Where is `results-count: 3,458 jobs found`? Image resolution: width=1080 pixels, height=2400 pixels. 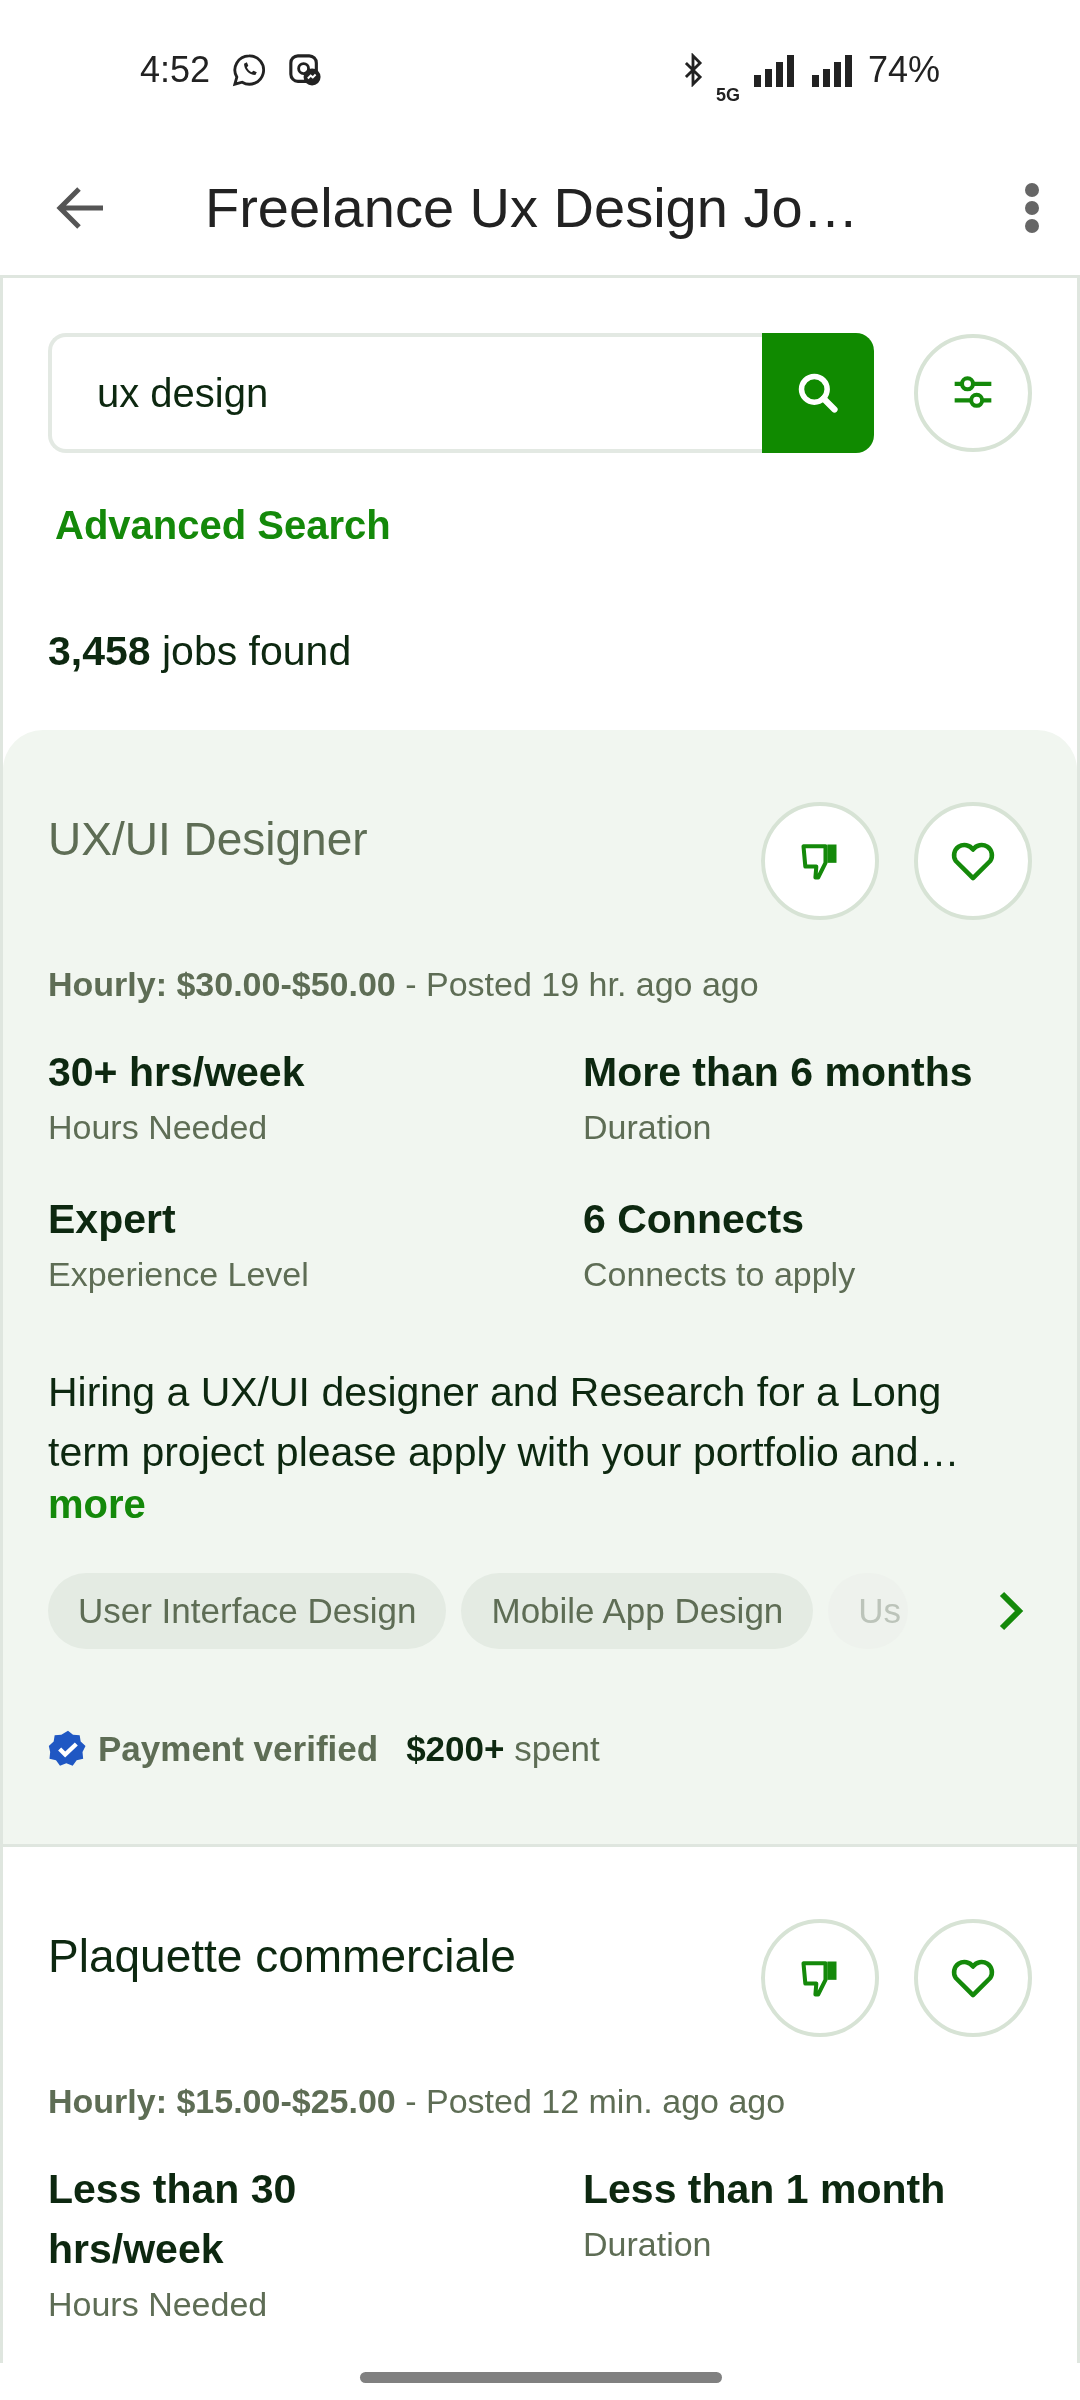
results-count: 3,458 jobs found is located at coordinates (200, 651).